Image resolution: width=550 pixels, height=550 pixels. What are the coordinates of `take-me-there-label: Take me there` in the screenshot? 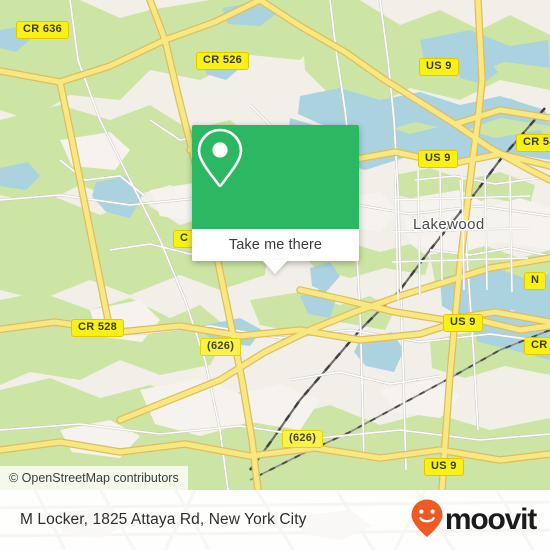 It's located at (275, 245).